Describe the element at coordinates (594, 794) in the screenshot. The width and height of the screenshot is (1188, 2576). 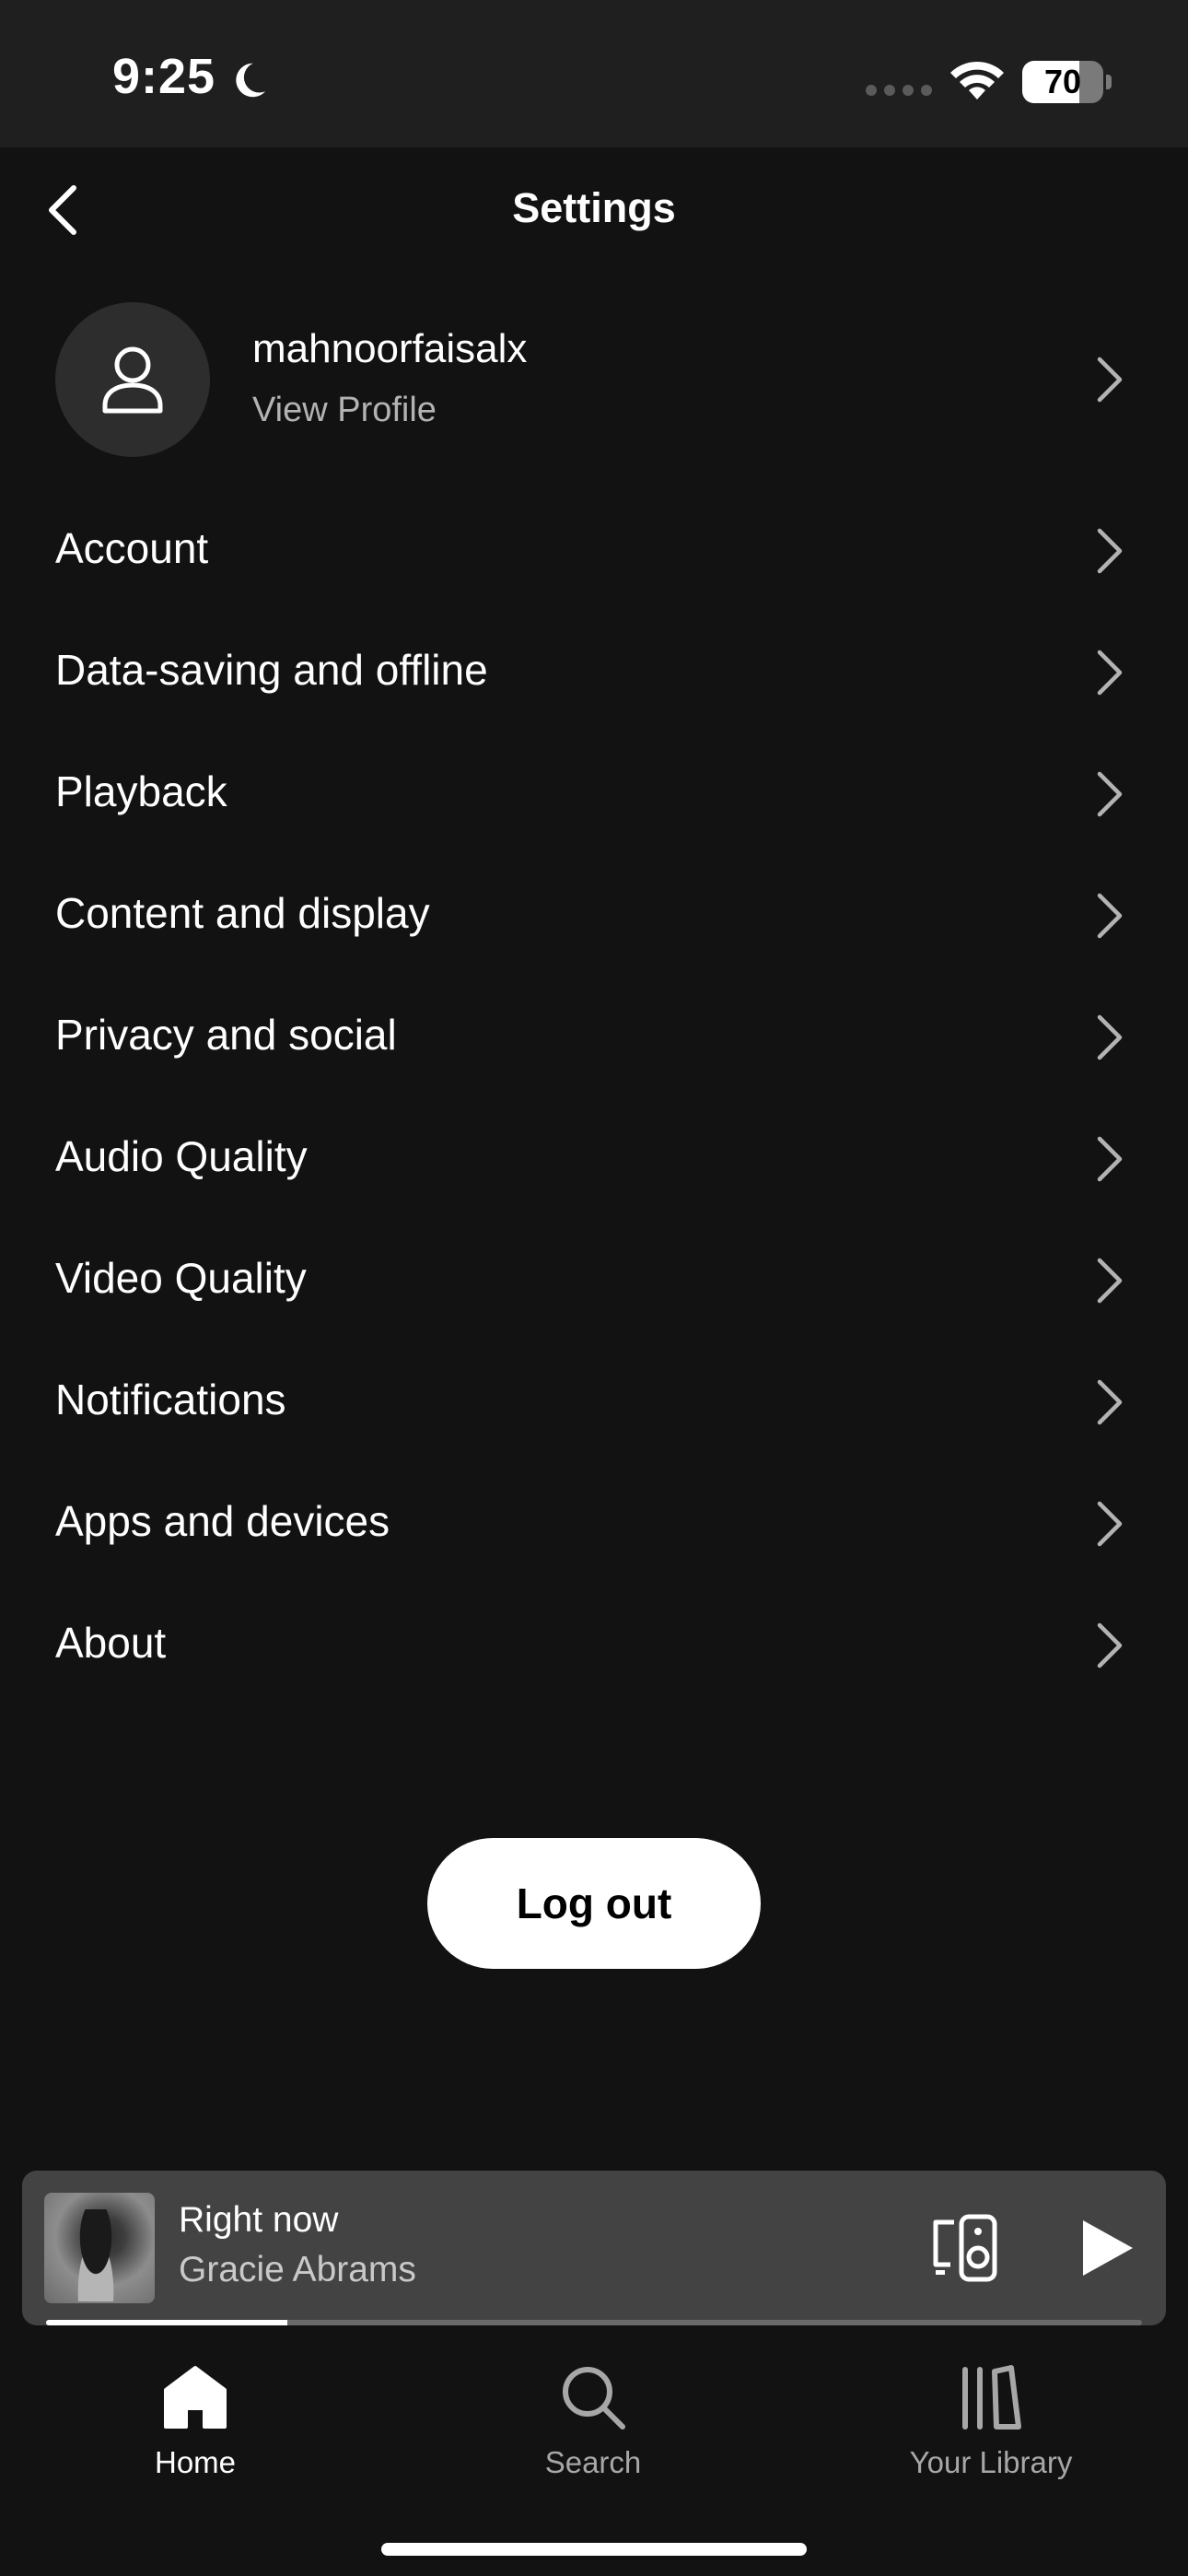
I see `settings-item-playback: Playback` at that location.